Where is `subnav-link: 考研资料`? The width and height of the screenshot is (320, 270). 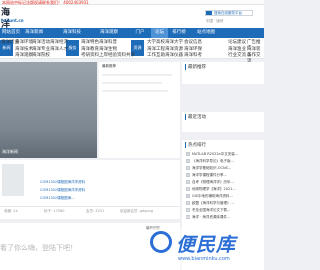 subnav-link: 考研资料 is located at coordinates (90, 56).